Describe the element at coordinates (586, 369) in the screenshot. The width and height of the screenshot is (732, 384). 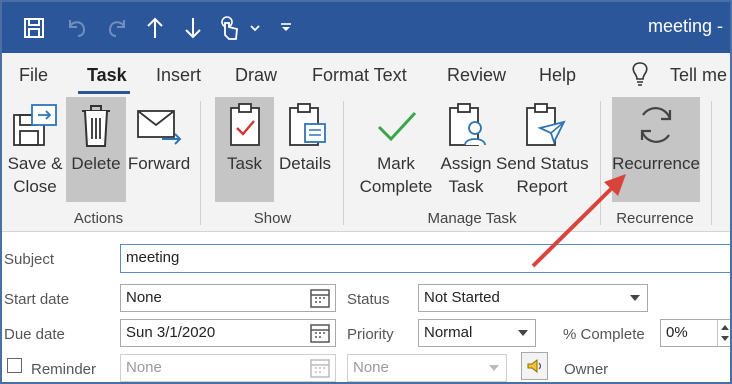
I see `owner-label: Owner` at that location.